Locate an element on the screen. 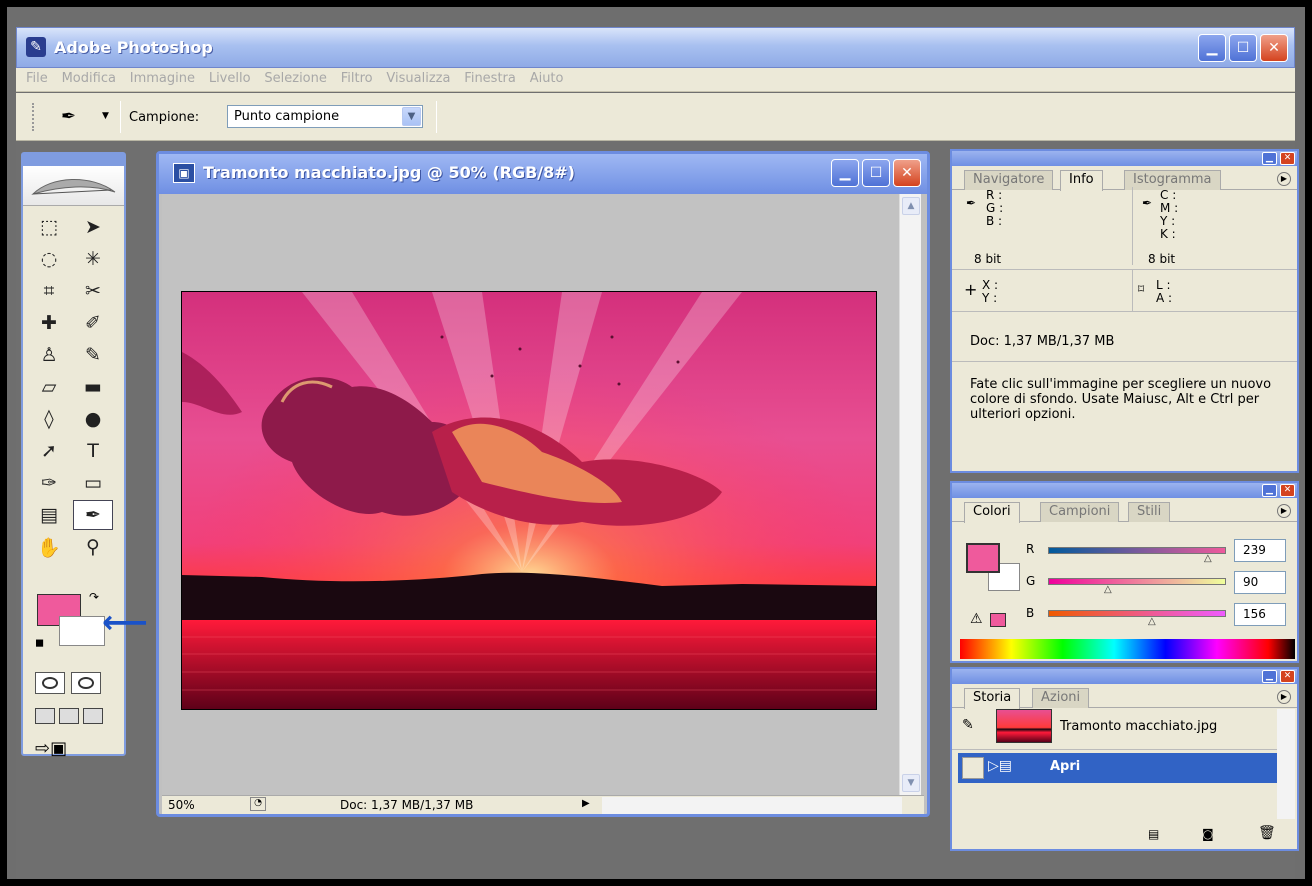  crop-tool-icon: ⌗ is located at coordinates (49, 291).